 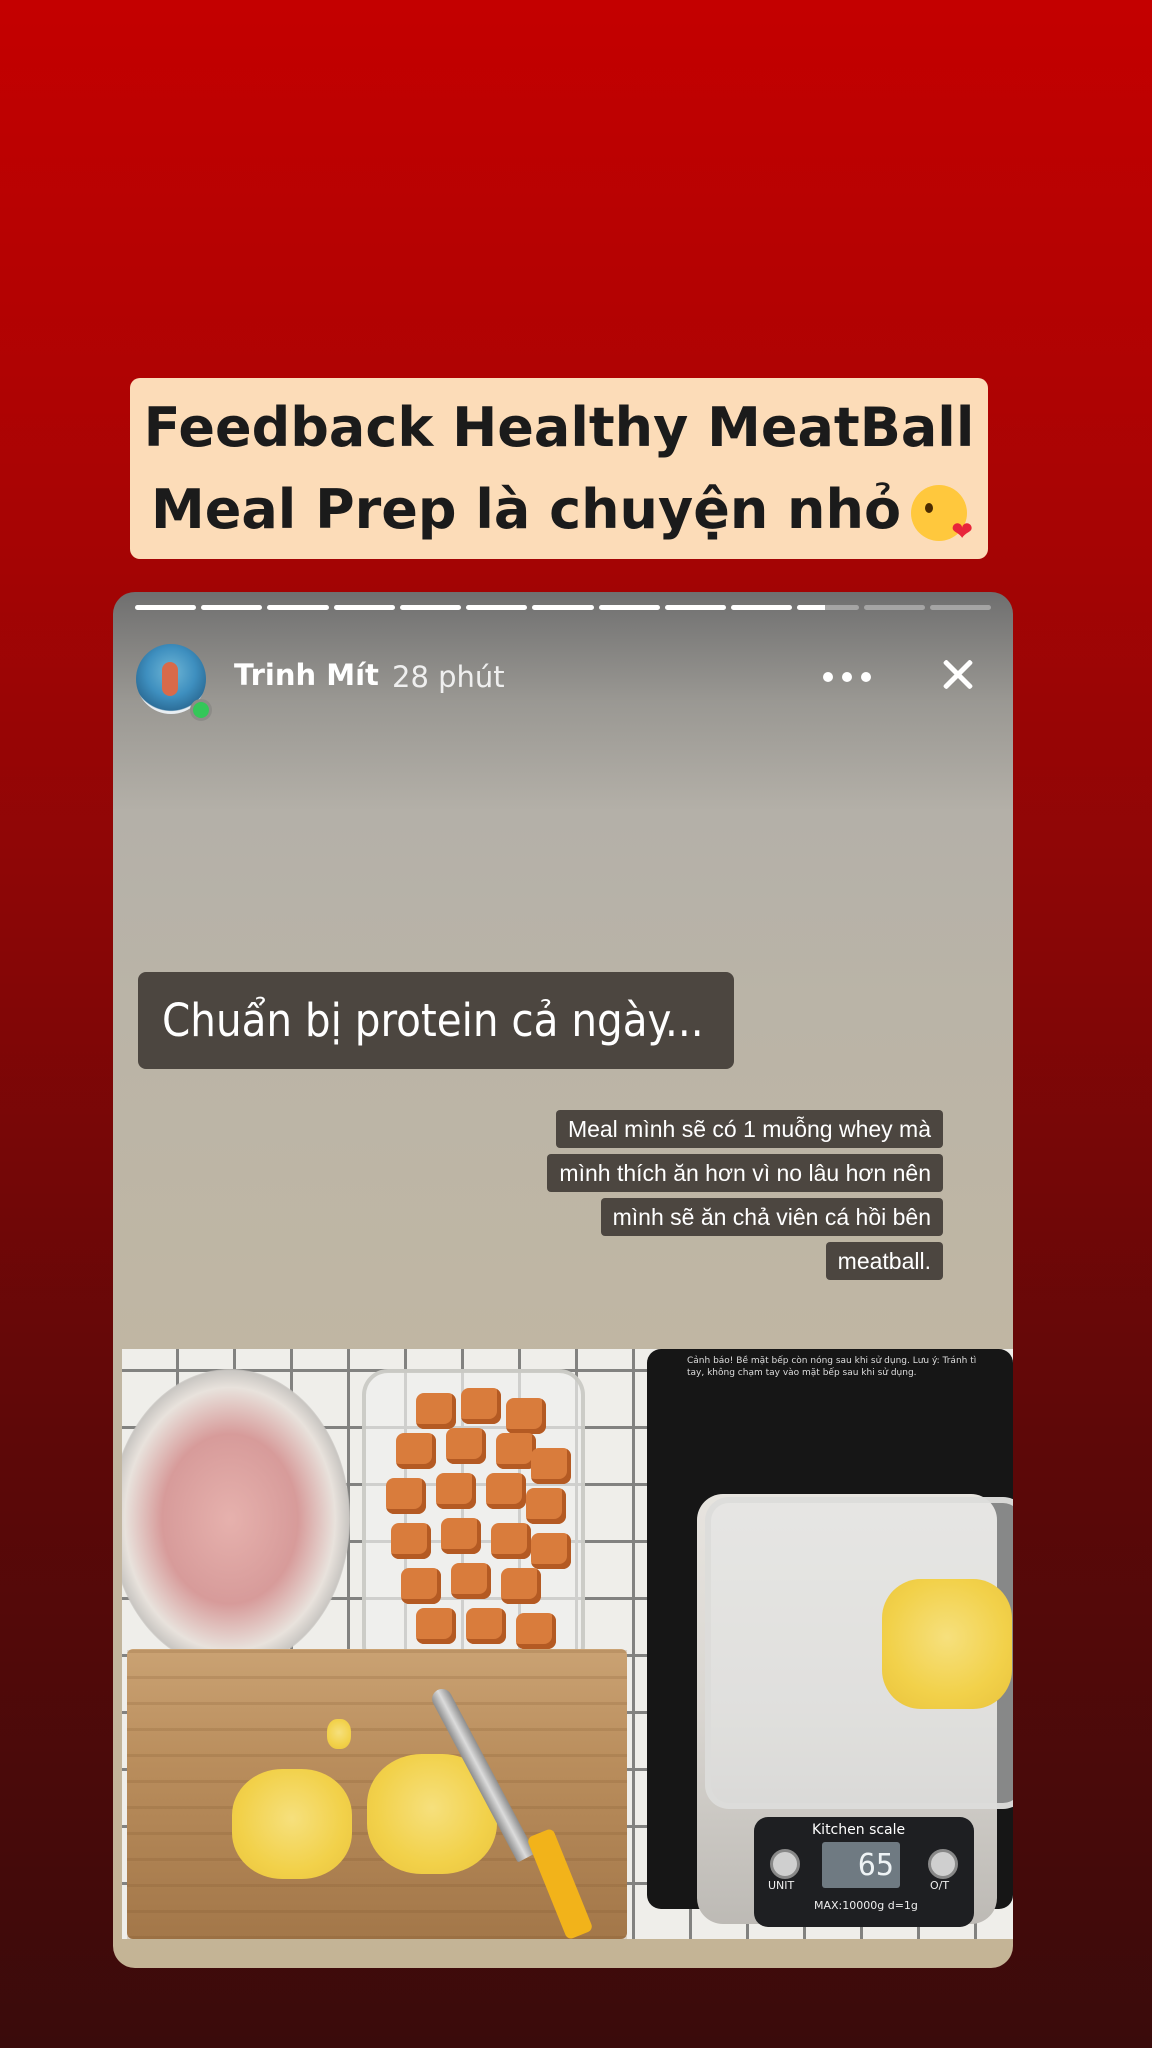 What do you see at coordinates (201, 710) in the screenshot?
I see `online-status-dot` at bounding box center [201, 710].